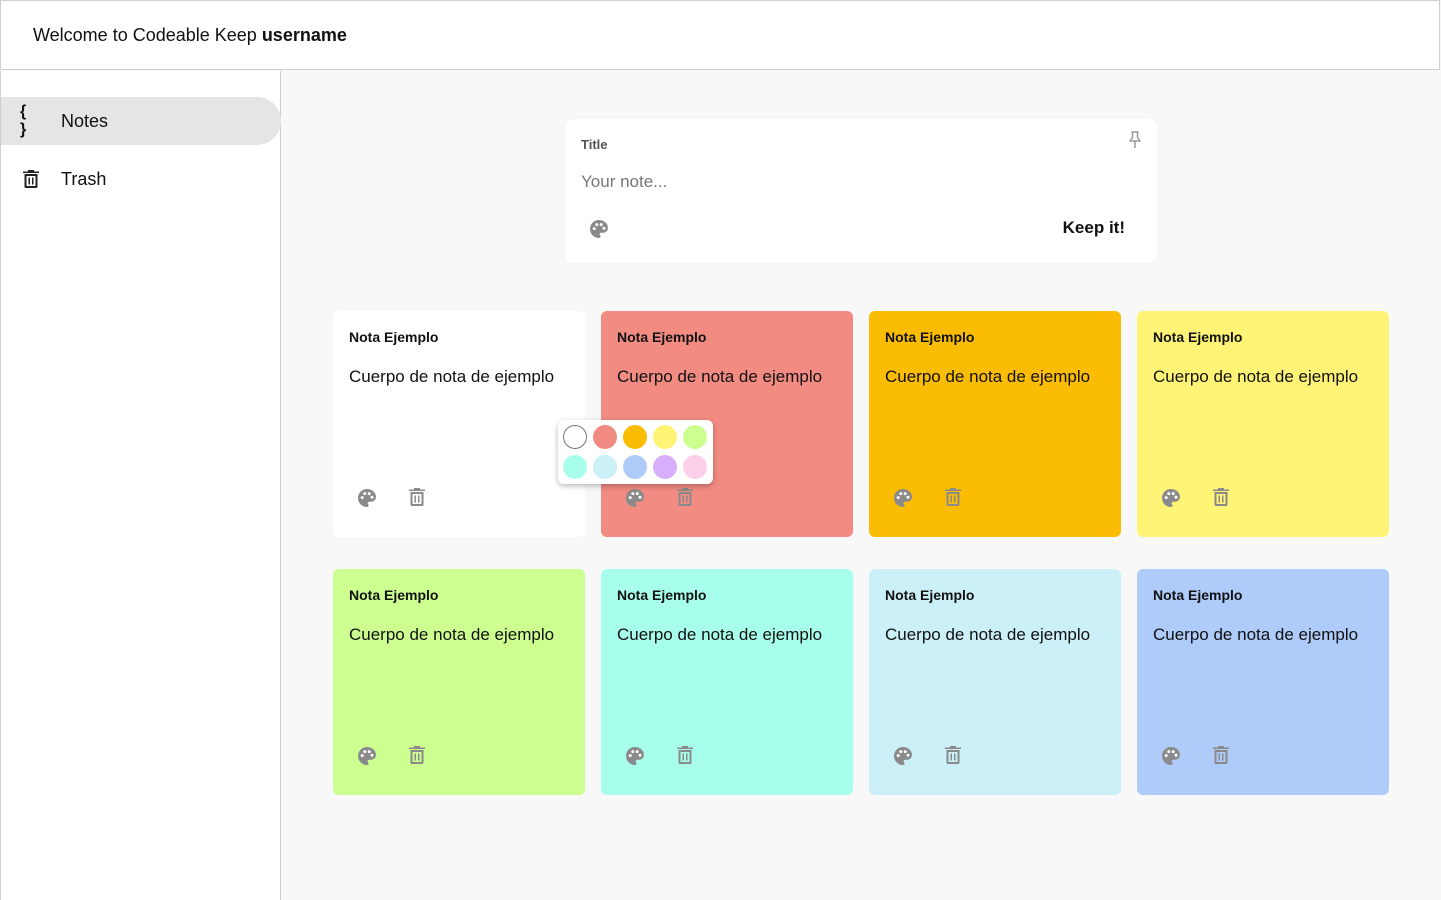 Image resolution: width=1441 pixels, height=900 pixels. Describe the element at coordinates (1094, 228) in the screenshot. I see `keep-it-button: Keep it!` at that location.